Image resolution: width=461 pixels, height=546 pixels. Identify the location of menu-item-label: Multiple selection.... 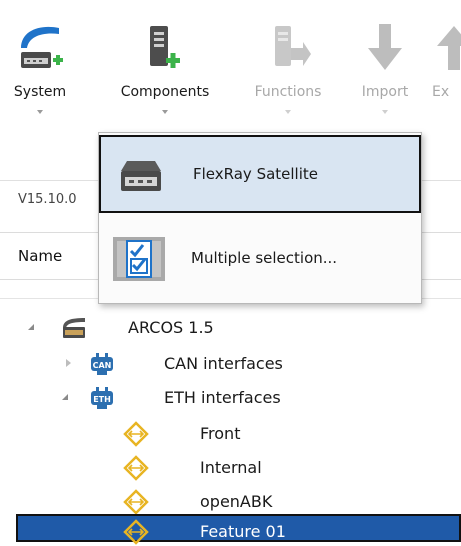
(264, 258).